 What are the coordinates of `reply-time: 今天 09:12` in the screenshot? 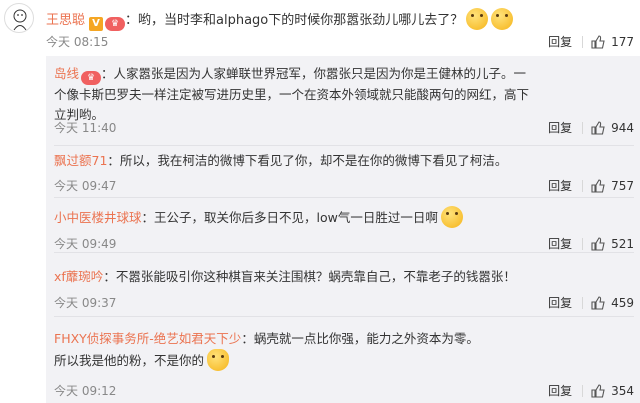 It's located at (85, 391).